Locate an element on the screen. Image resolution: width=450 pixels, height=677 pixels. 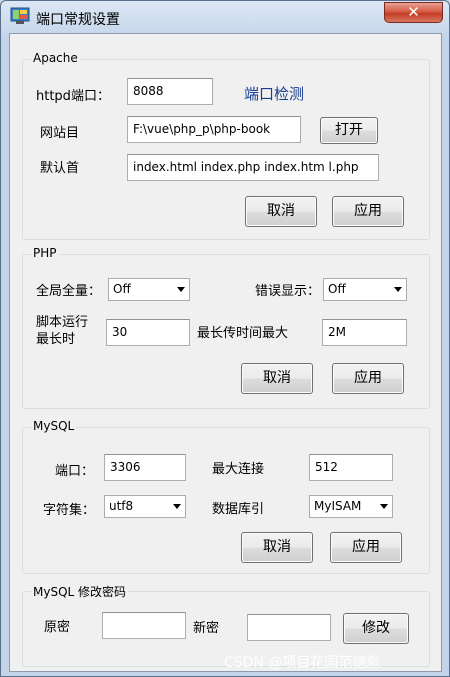
global-var-label: 全局全量： is located at coordinates (69, 291).